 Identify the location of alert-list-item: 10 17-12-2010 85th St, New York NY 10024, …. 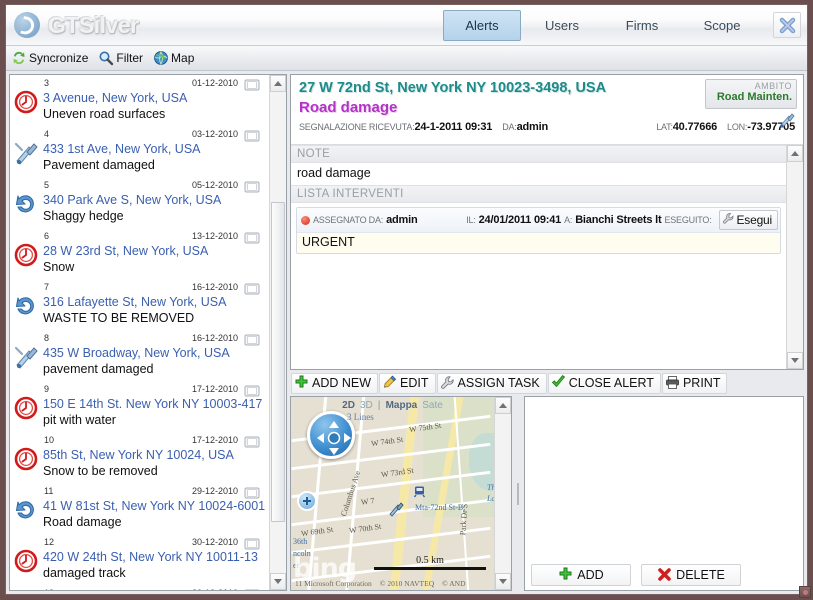
(139, 457).